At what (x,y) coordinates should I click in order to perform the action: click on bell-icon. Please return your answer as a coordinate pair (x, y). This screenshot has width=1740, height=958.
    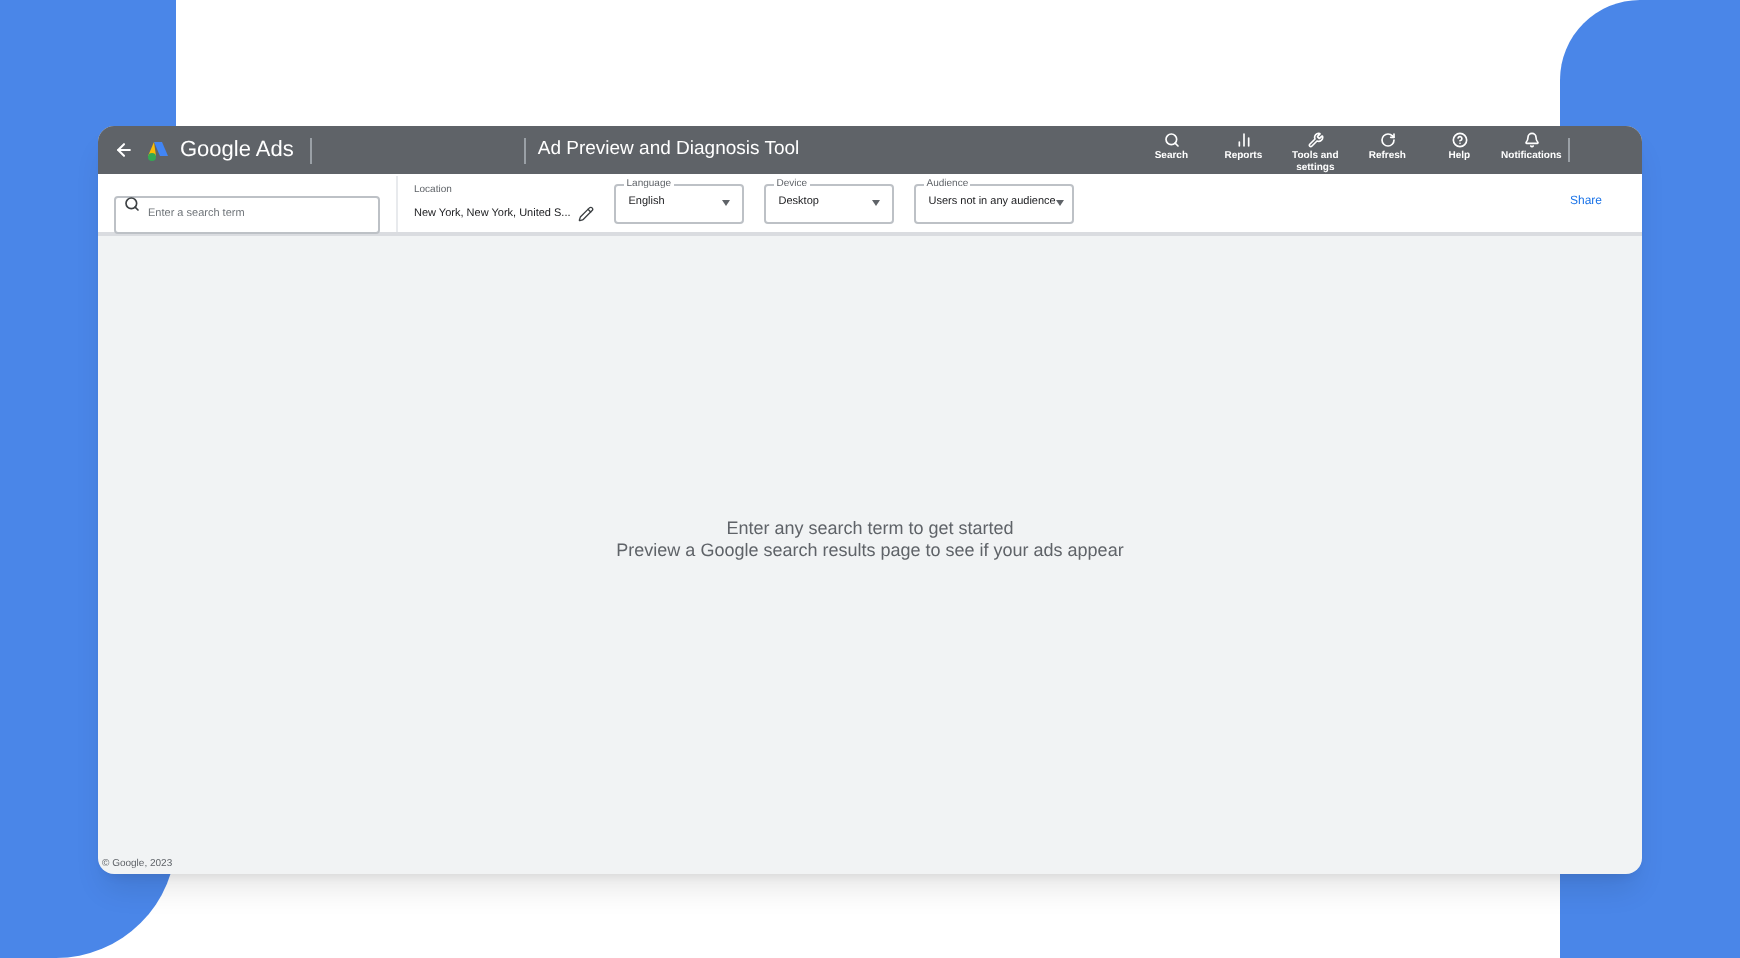
    Looking at the image, I should click on (1531, 139).